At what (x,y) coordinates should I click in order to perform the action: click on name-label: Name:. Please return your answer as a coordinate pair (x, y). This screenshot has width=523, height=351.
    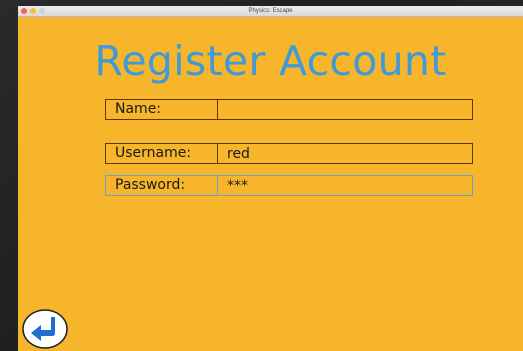
    Looking at the image, I should click on (162, 109).